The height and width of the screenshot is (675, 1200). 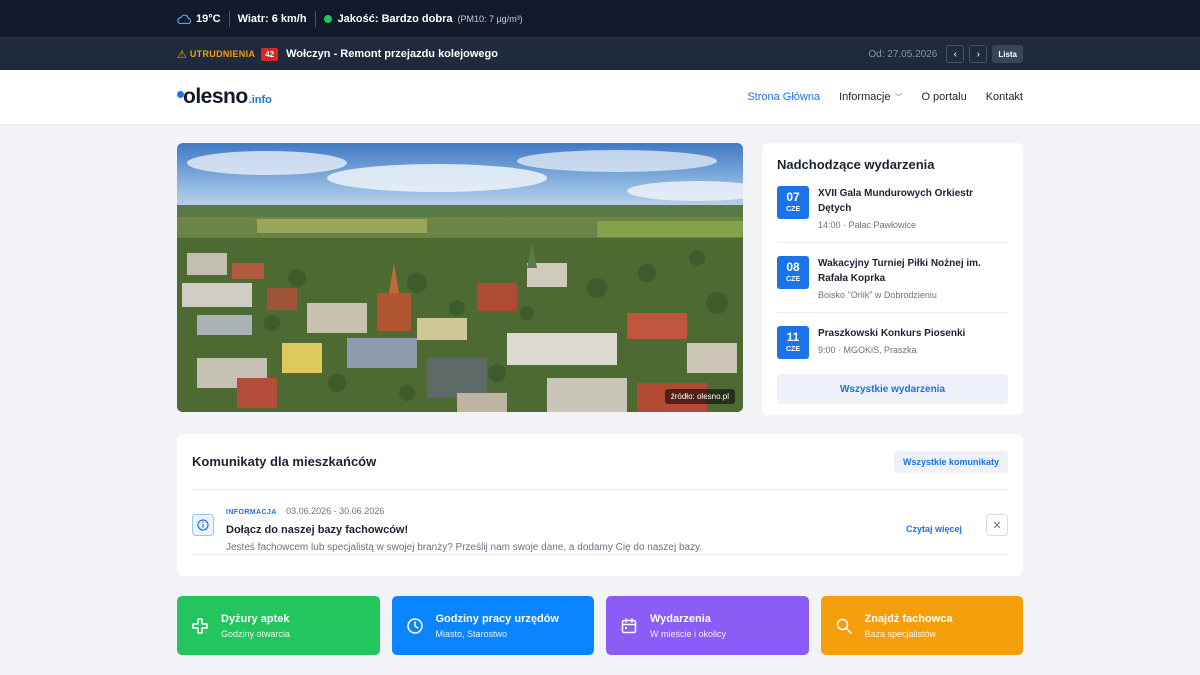 What do you see at coordinates (256, 633) in the screenshot?
I see `tile-subtitle: Godziny otwarcia` at bounding box center [256, 633].